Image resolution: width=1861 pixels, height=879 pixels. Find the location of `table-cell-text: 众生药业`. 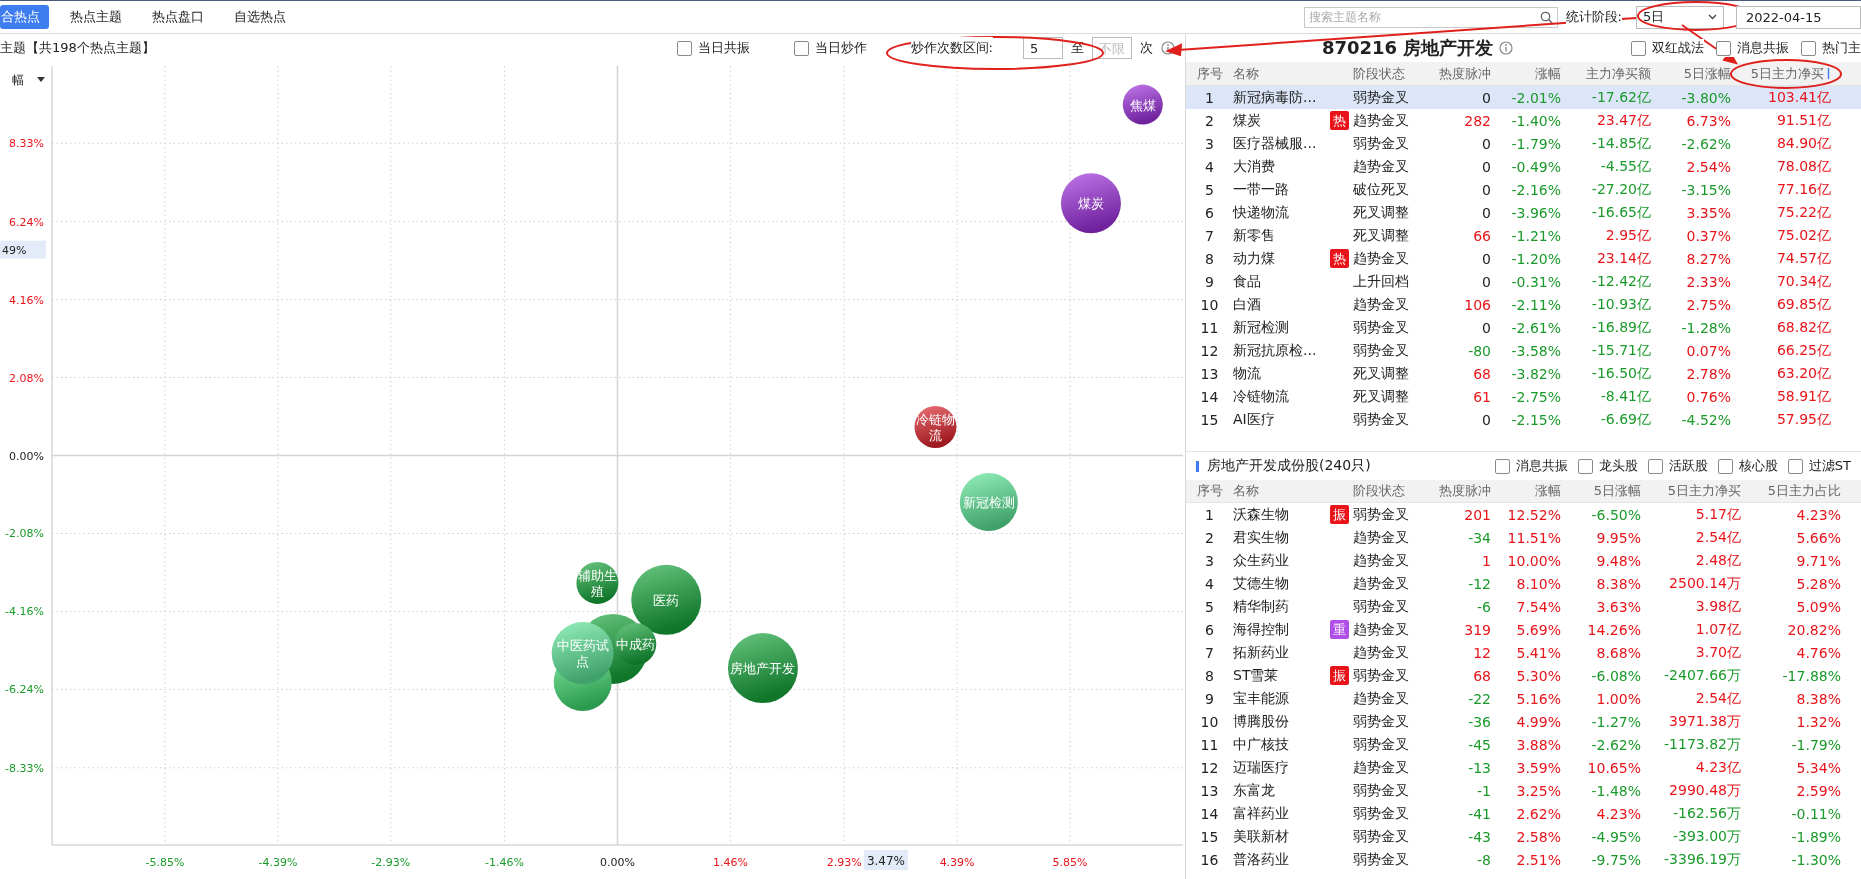

table-cell-text: 众生药业 is located at coordinates (1261, 560).